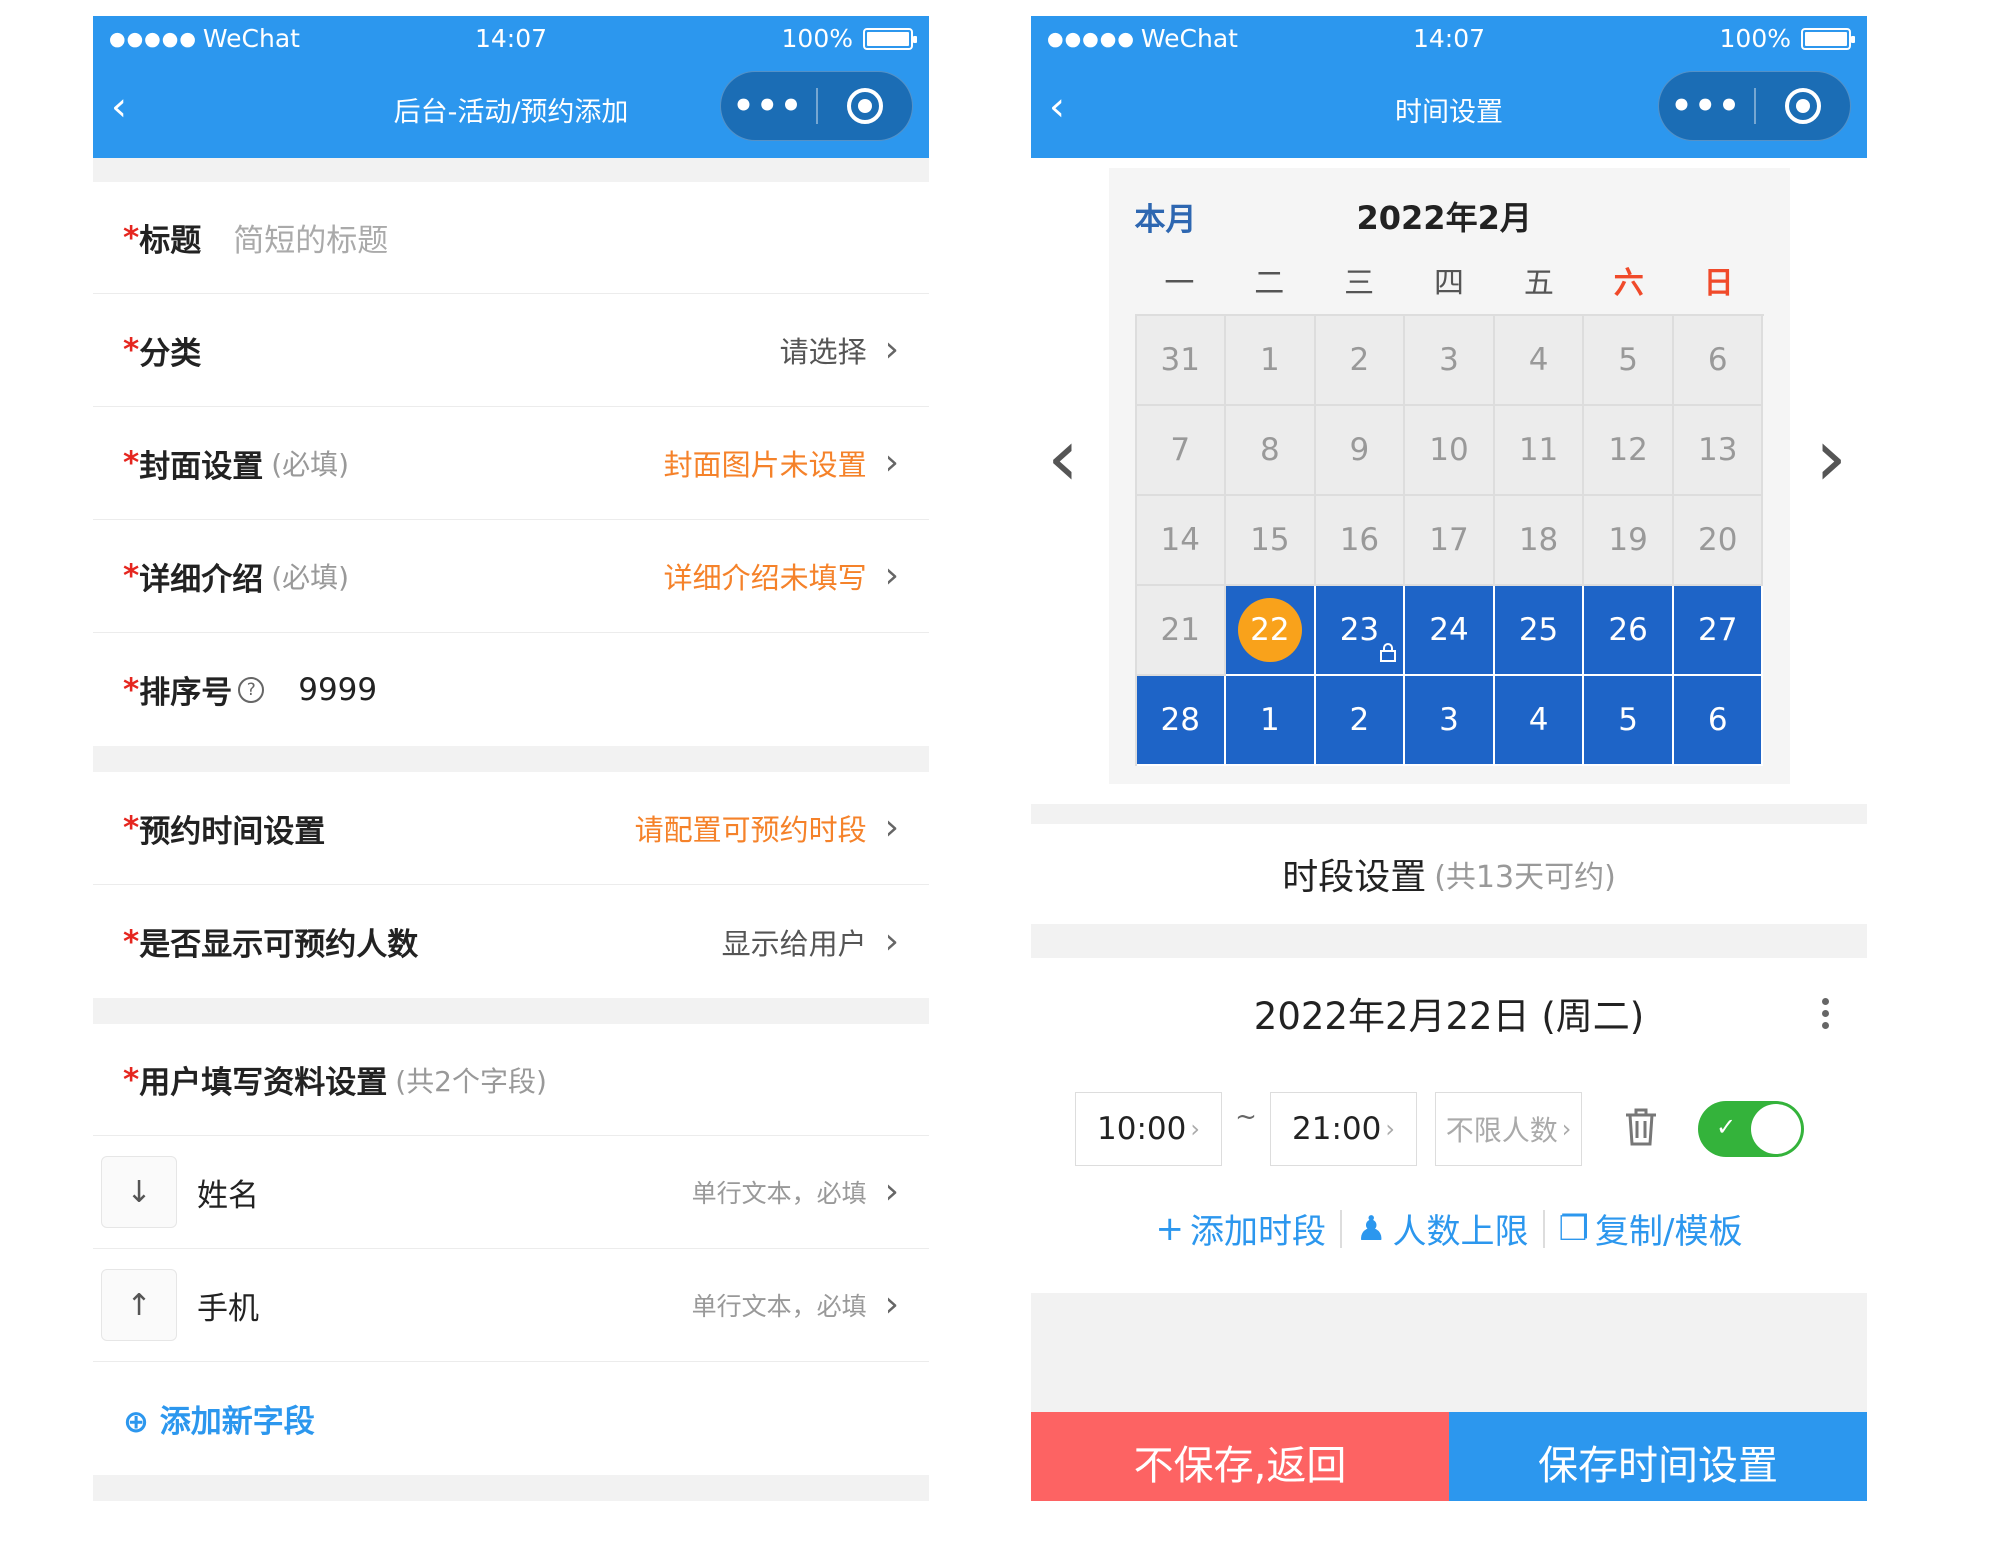 This screenshot has width=1992, height=1548. Describe the element at coordinates (1825, 1013) in the screenshot. I see `more-vertical-icon` at that location.